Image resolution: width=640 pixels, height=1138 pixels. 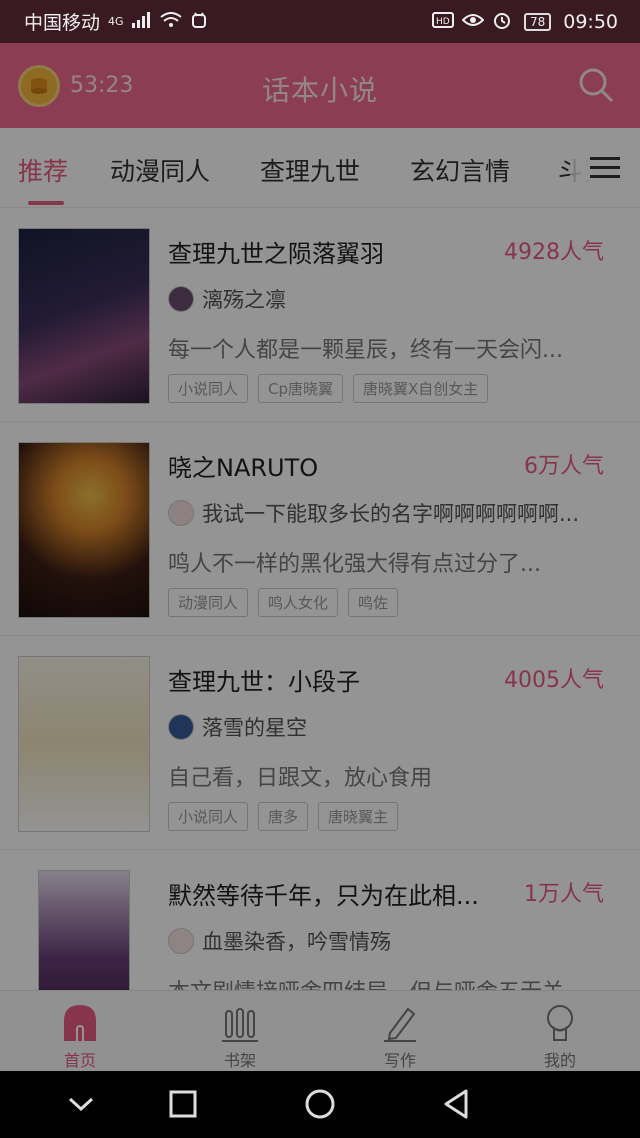 I want to click on alarm-icon, so click(x=502, y=22).